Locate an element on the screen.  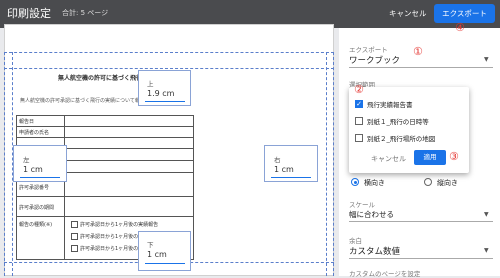
range-option: 別紙２_飛行場所の地図 is located at coordinates (395, 138).